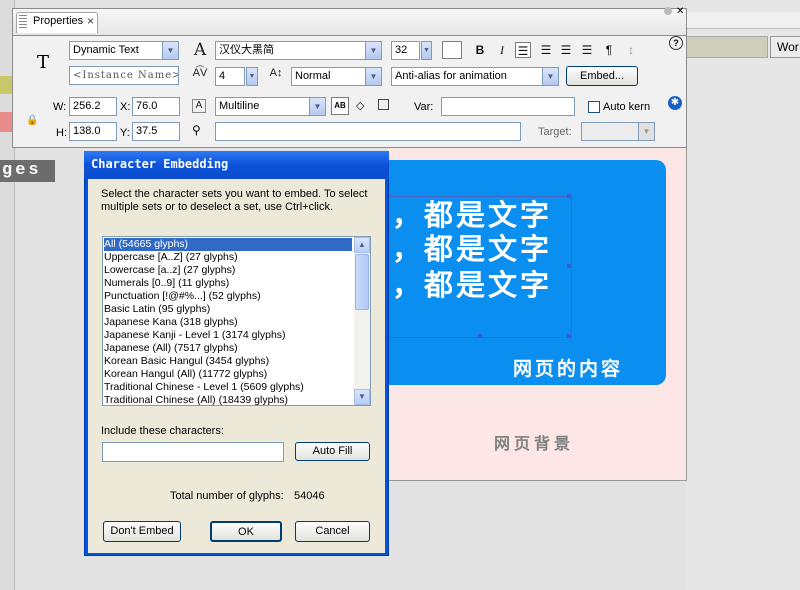 The height and width of the screenshot is (590, 800). Describe the element at coordinates (6, 122) in the screenshot. I see `layer-marker-red` at that location.